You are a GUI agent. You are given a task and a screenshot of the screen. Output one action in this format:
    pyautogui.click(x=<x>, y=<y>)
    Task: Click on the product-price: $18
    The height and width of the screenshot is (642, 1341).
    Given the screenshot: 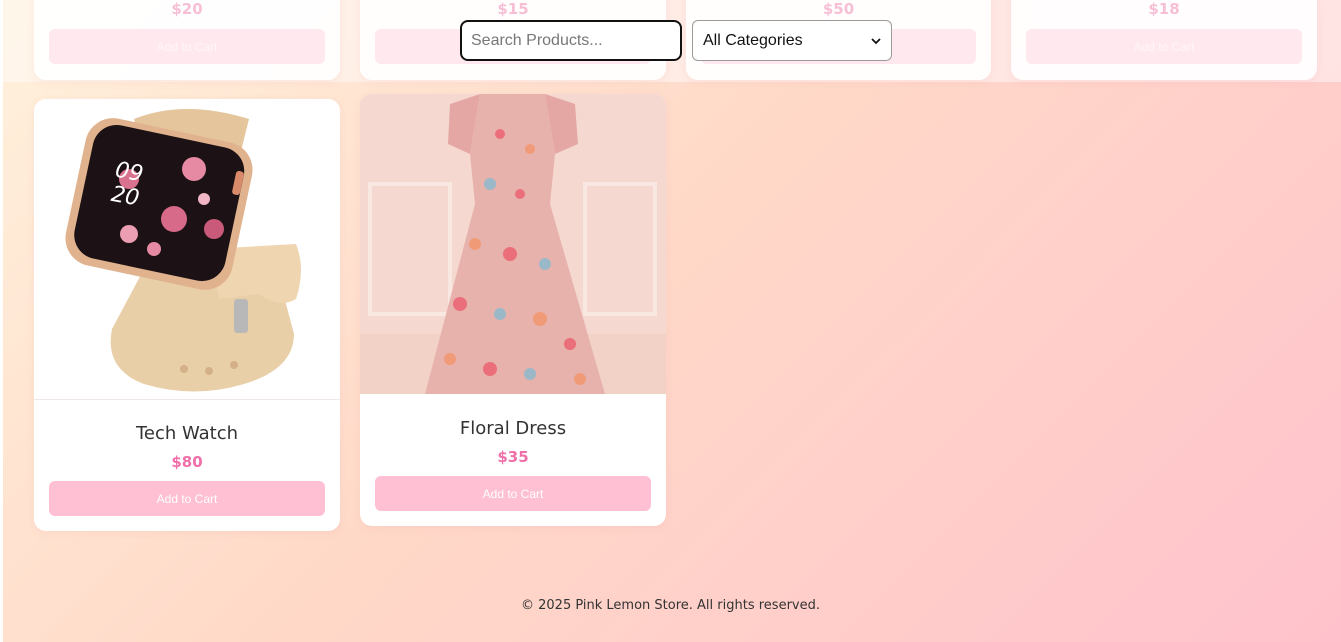 What is the action you would take?
    pyautogui.click(x=1164, y=9)
    